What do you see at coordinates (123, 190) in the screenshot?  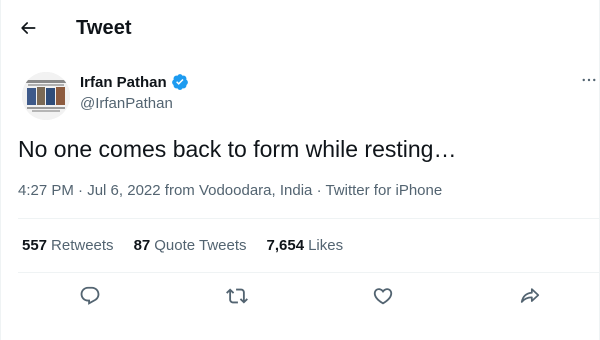 I see `tweet-date: Jul 6, 2022` at bounding box center [123, 190].